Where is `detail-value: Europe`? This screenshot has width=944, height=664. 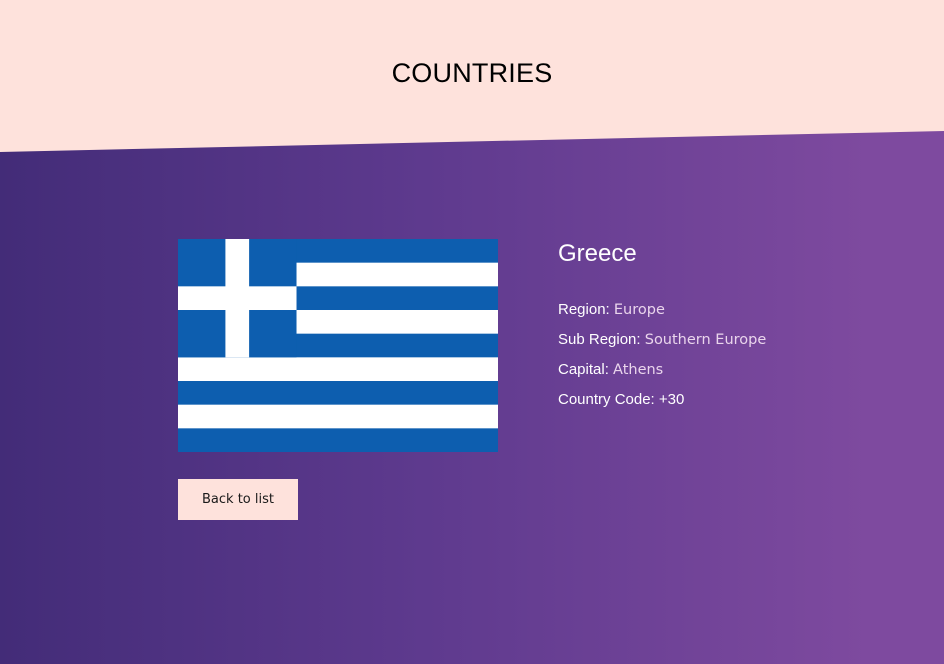 detail-value: Europe is located at coordinates (639, 310).